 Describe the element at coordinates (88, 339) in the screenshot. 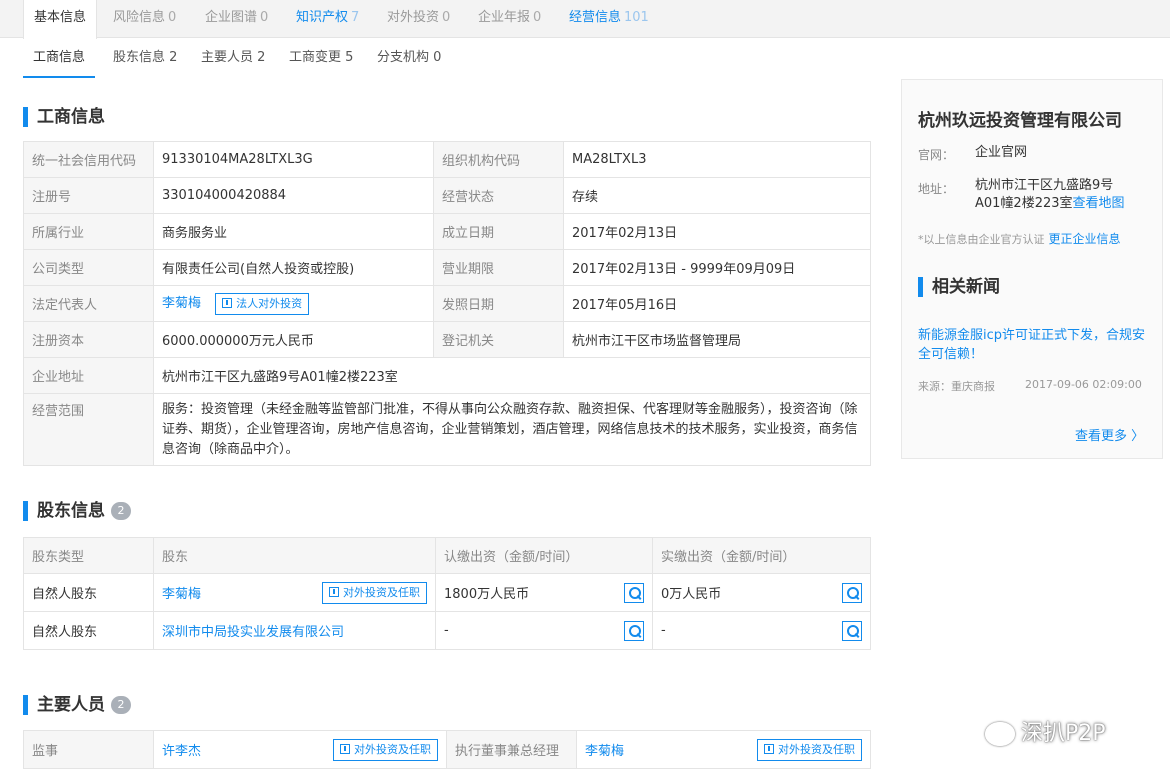

I see `field-label: 注册资本` at that location.